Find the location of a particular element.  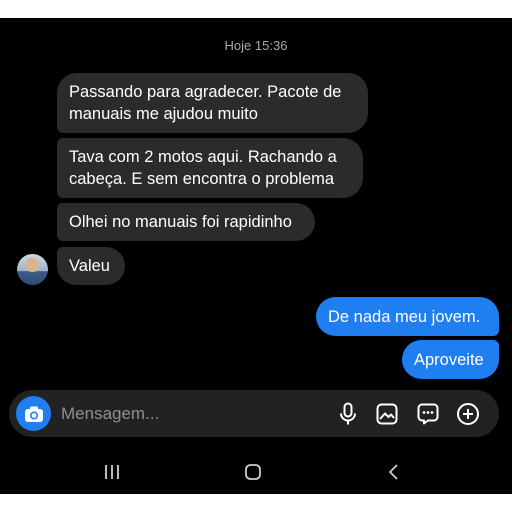

back-icon is located at coordinates (393, 472).